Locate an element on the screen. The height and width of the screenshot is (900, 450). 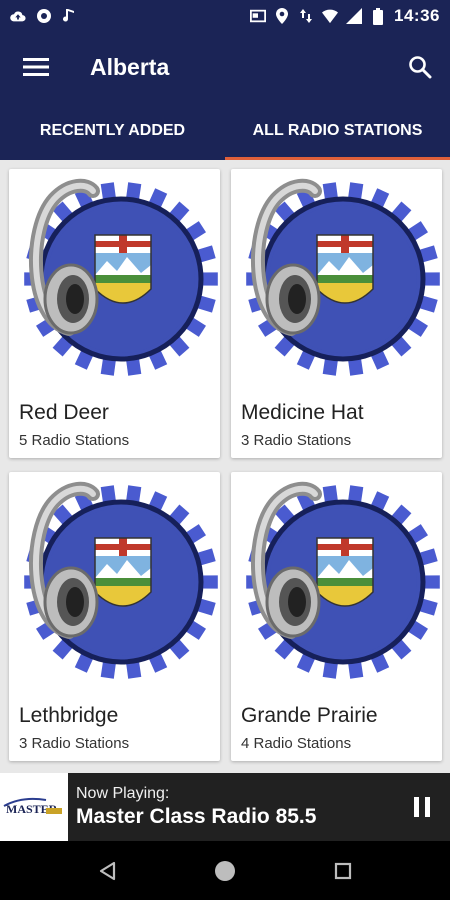
tab-recently-added: RECENTLY ADDED is located at coordinates (112, 131).